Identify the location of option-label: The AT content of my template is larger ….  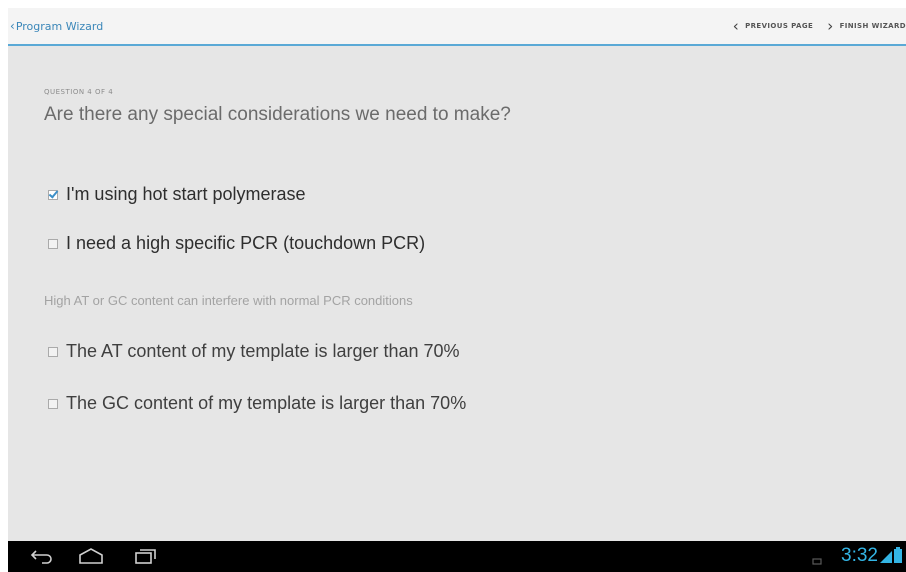
(263, 351).